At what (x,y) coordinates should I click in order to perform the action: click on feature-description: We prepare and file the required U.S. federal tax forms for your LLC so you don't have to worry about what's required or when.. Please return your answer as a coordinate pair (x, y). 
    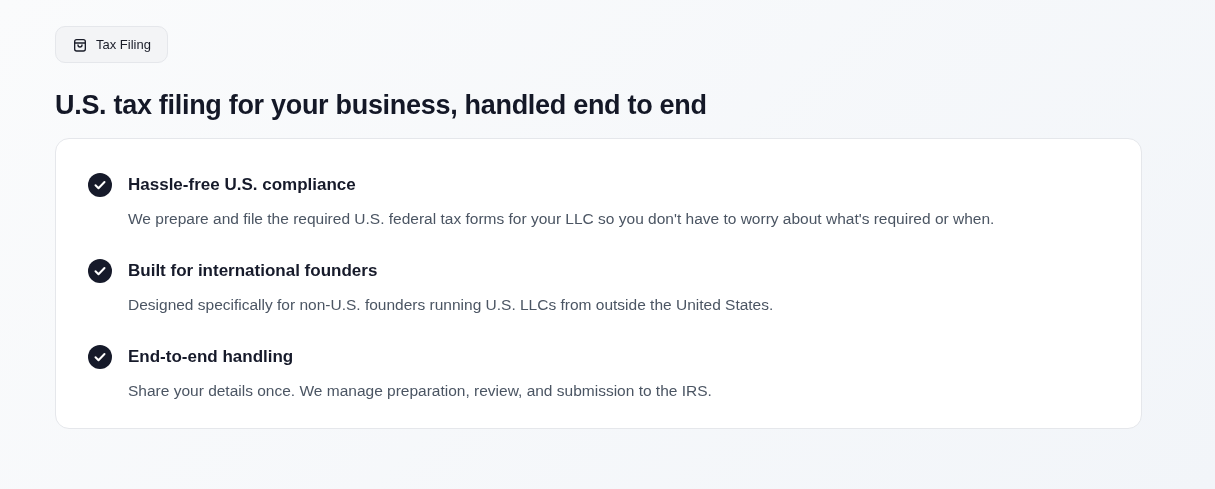
    Looking at the image, I should click on (561, 219).